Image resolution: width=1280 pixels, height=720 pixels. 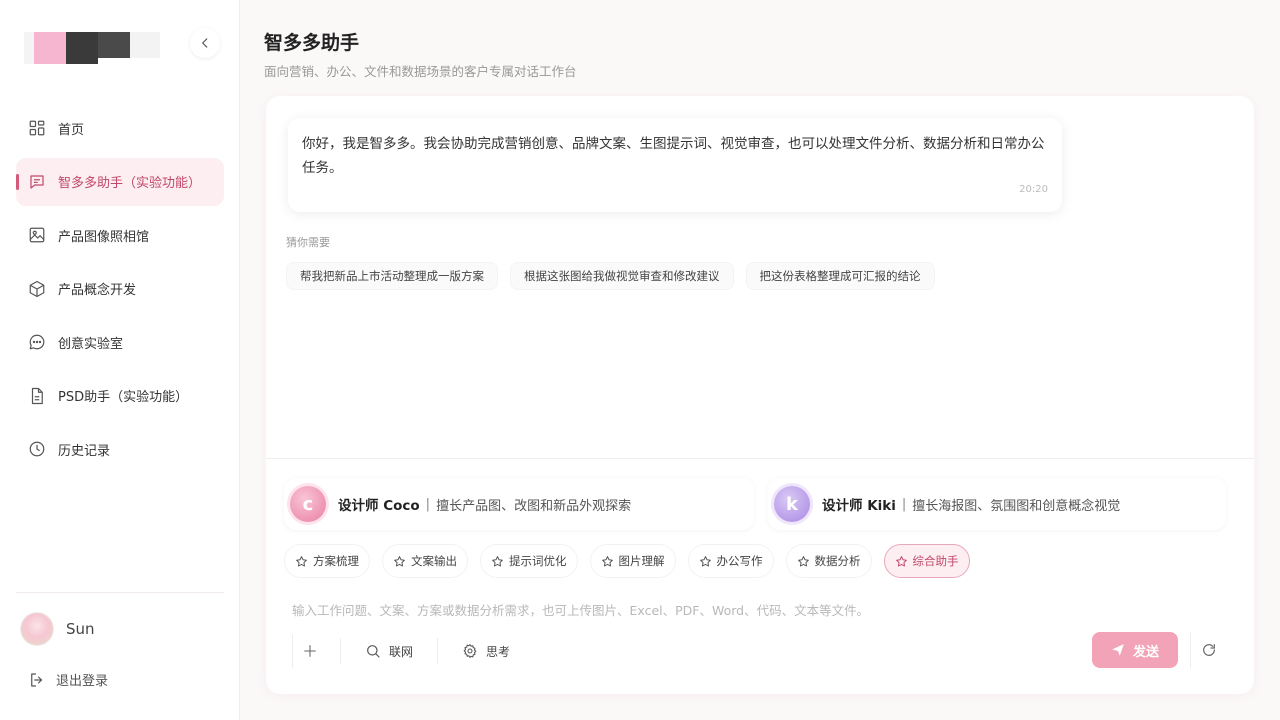 I want to click on skill-tab-data: 数据分析, so click(x=828, y=561).